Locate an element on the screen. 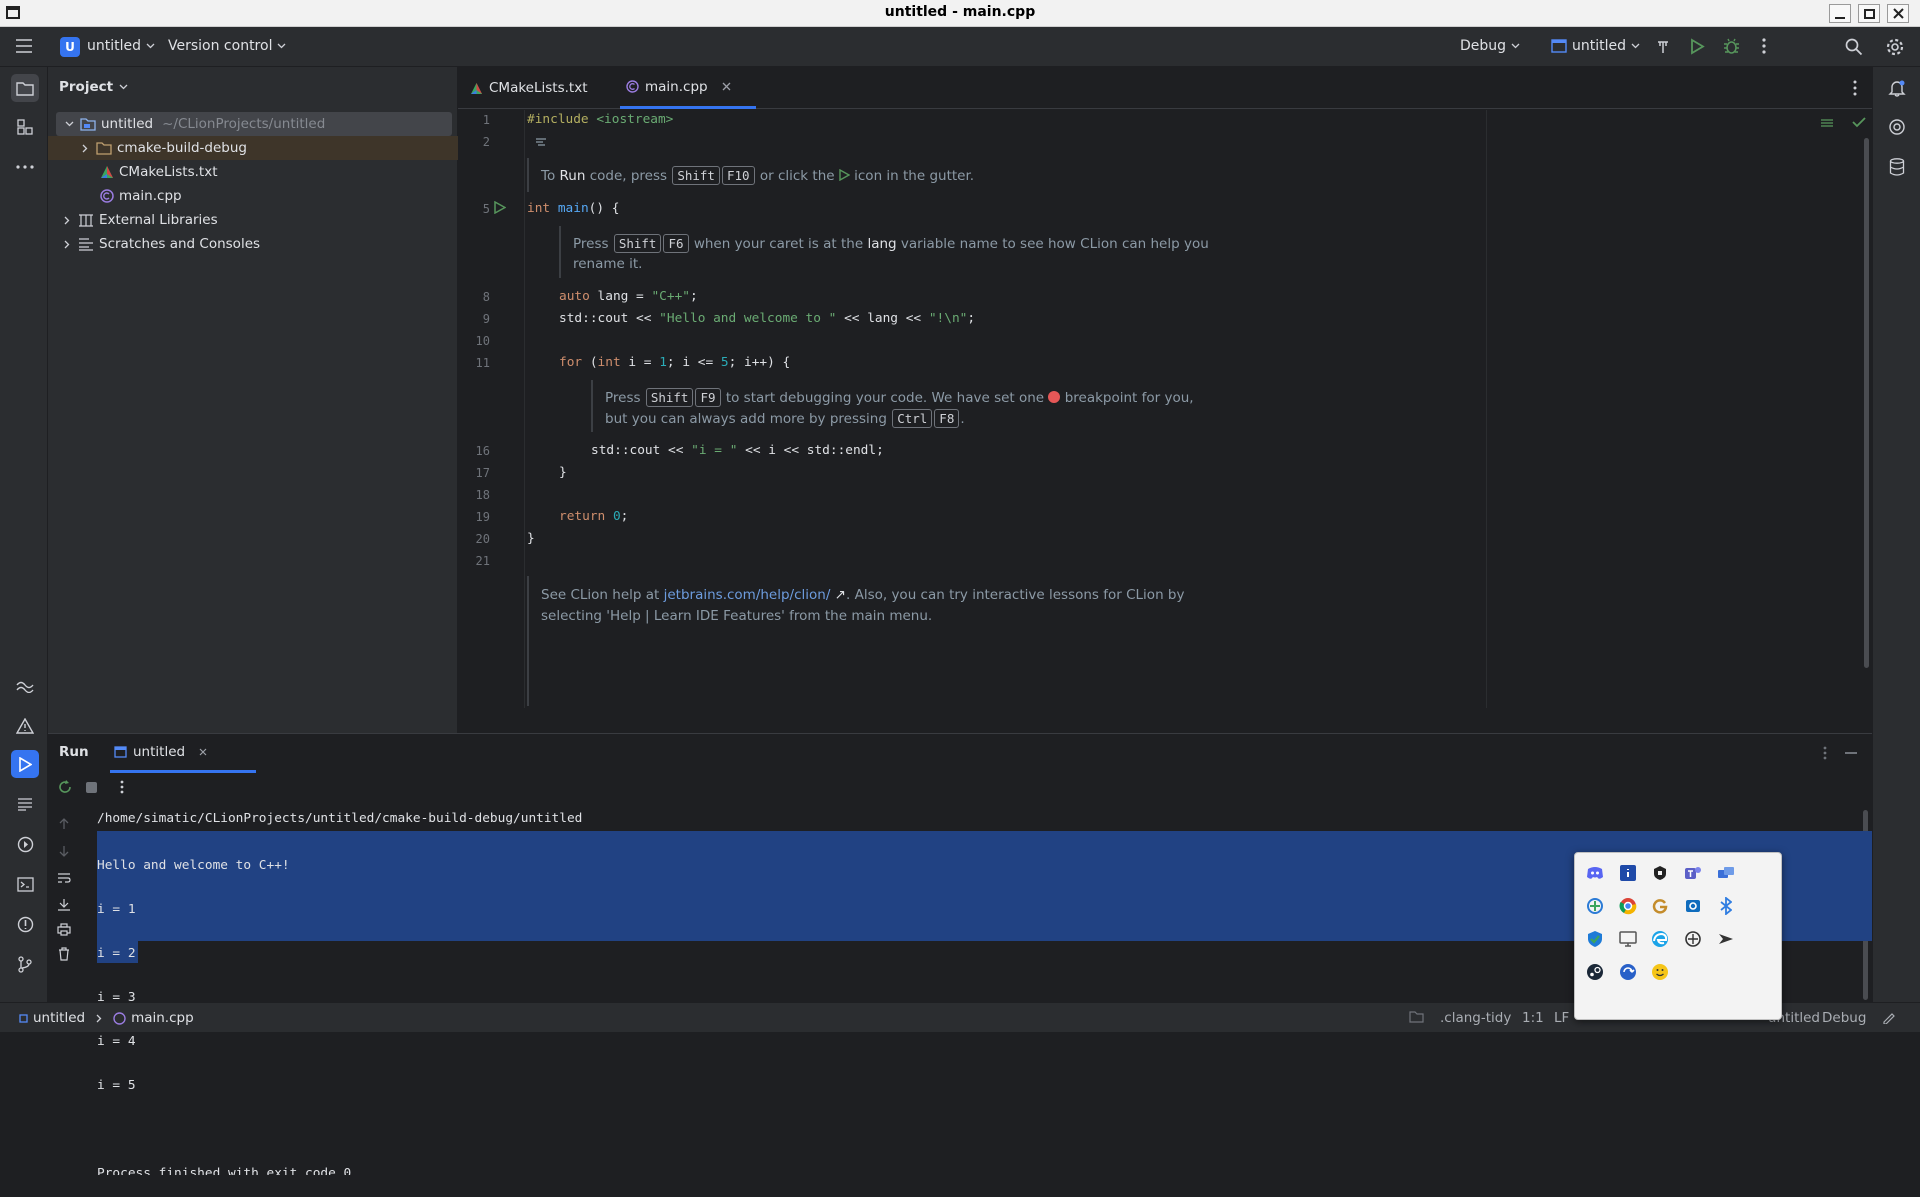  help-link: jetbrains.com/help/clion/ is located at coordinates (747, 595).